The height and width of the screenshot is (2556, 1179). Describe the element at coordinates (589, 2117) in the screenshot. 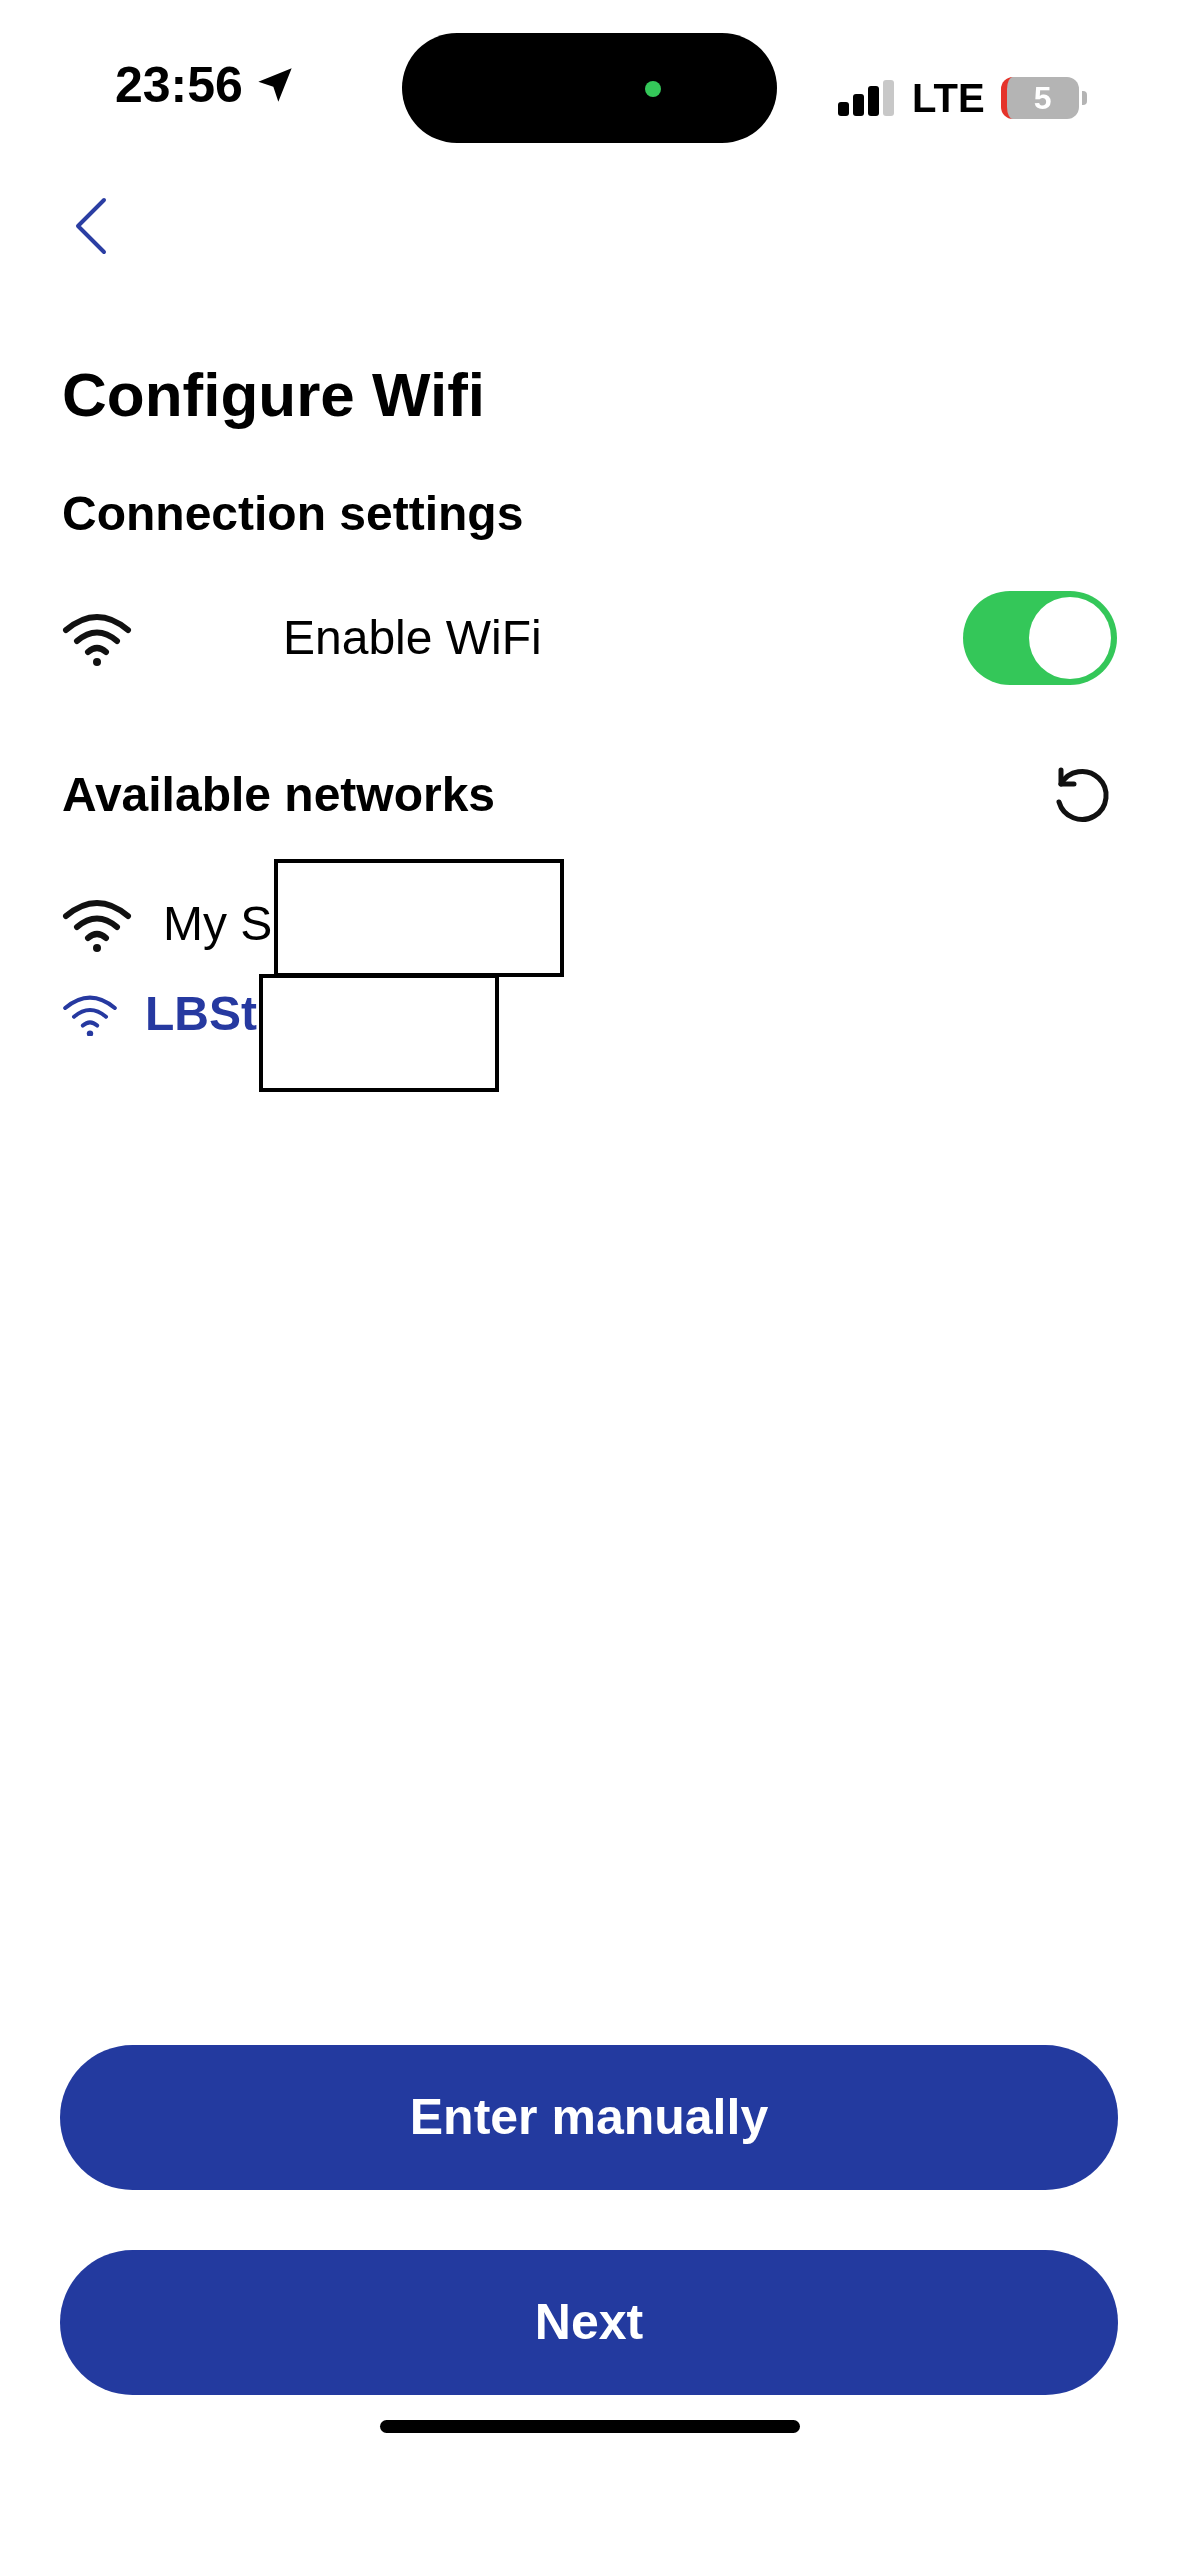

I see `action-button: Enter manually` at that location.